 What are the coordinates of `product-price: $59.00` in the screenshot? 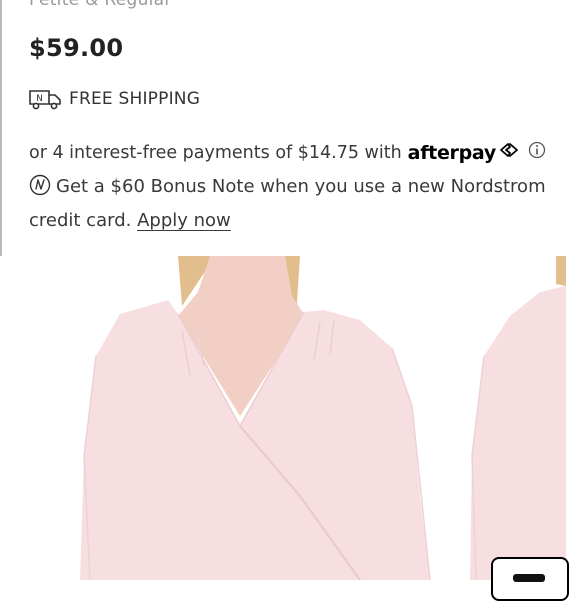 It's located at (76, 48).